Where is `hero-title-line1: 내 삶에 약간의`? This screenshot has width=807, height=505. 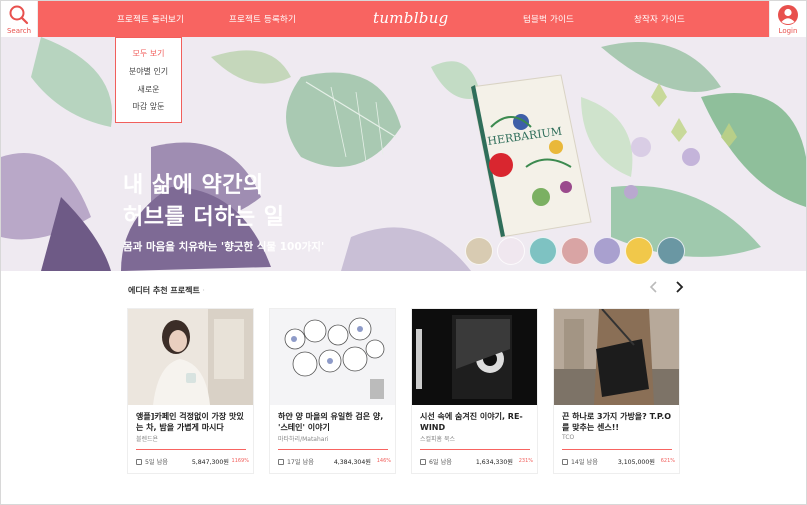
hero-title-line1: 내 삶에 약간의 is located at coordinates (193, 185).